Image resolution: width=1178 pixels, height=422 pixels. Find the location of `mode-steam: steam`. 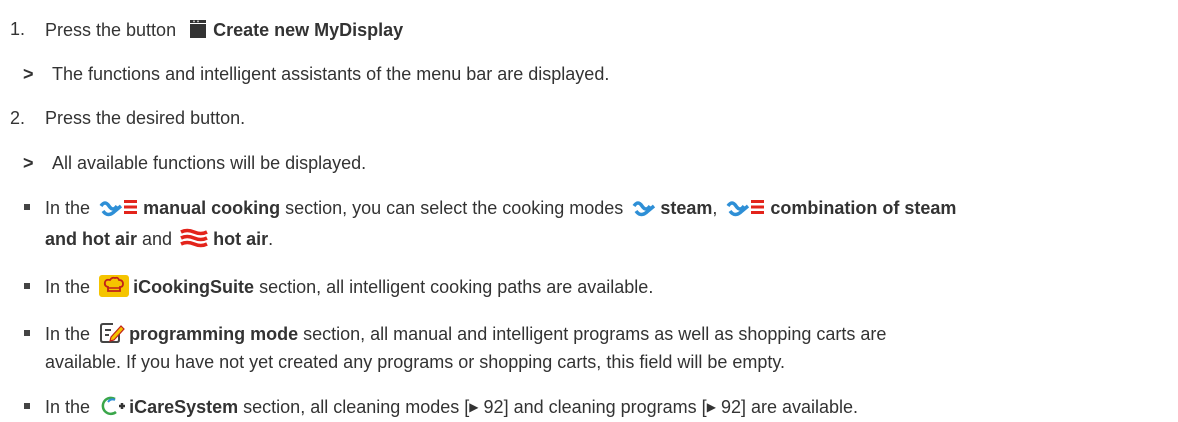

mode-steam: steam is located at coordinates (686, 208).